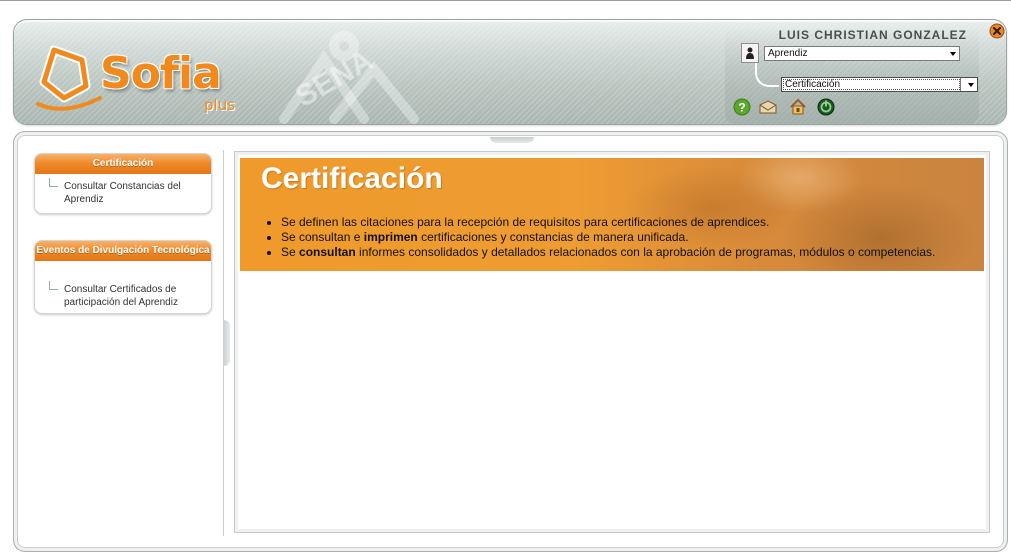 This screenshot has height=559, width=1011. I want to click on person-silhouette-icon, so click(750, 53).